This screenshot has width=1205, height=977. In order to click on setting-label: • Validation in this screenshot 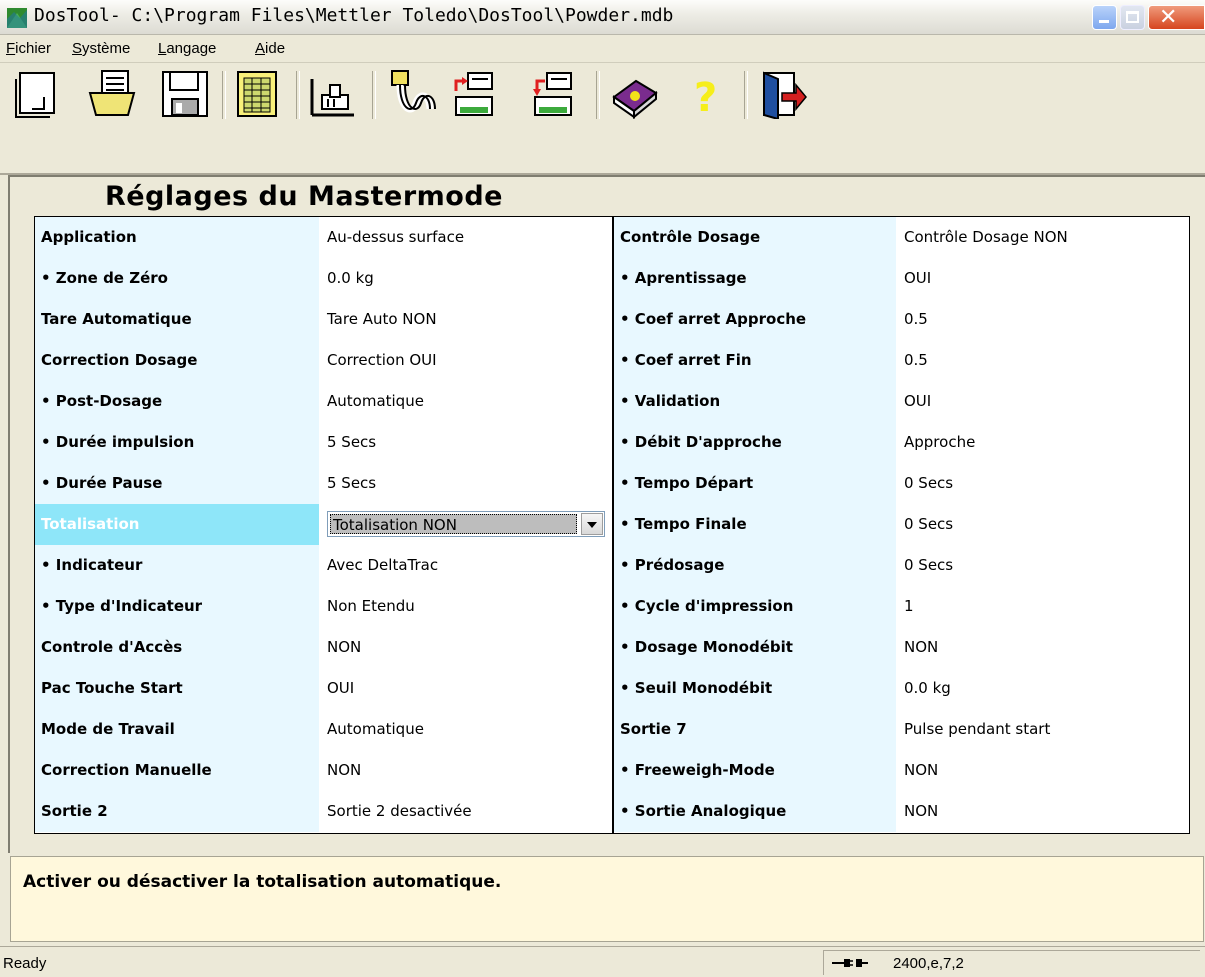, I will do `click(755, 401)`.